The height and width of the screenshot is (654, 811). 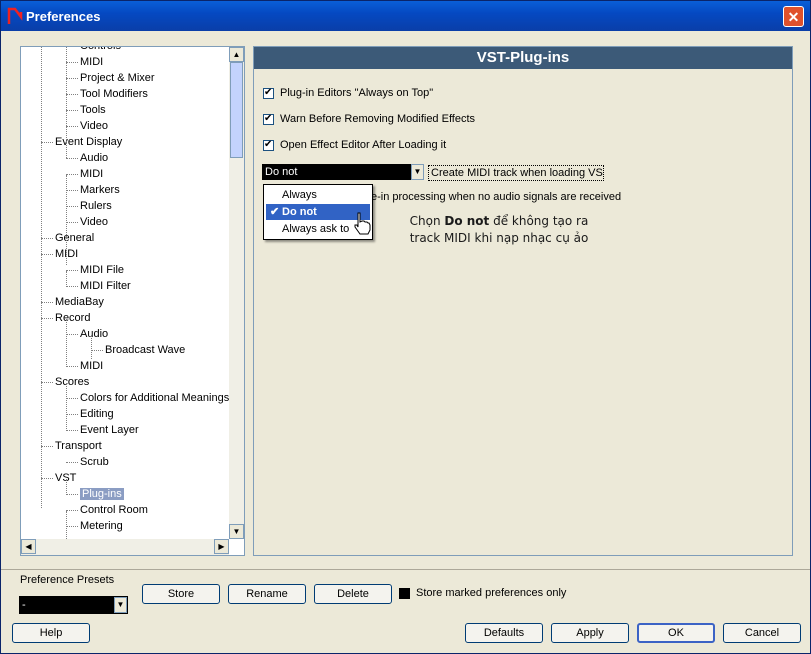 What do you see at coordinates (79, 302) in the screenshot?
I see `tree-item: MediaBay` at bounding box center [79, 302].